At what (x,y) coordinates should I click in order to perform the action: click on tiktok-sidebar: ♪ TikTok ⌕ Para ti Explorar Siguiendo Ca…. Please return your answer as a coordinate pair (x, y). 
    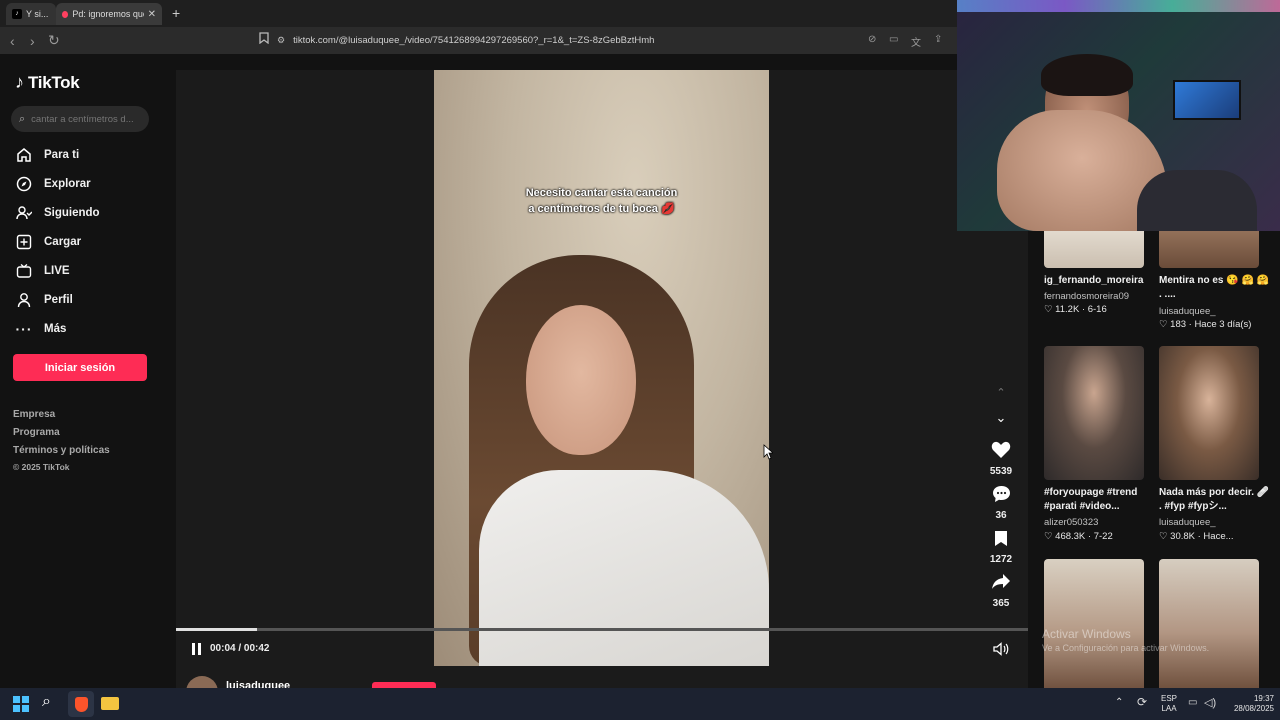
    Looking at the image, I should click on (88, 371).